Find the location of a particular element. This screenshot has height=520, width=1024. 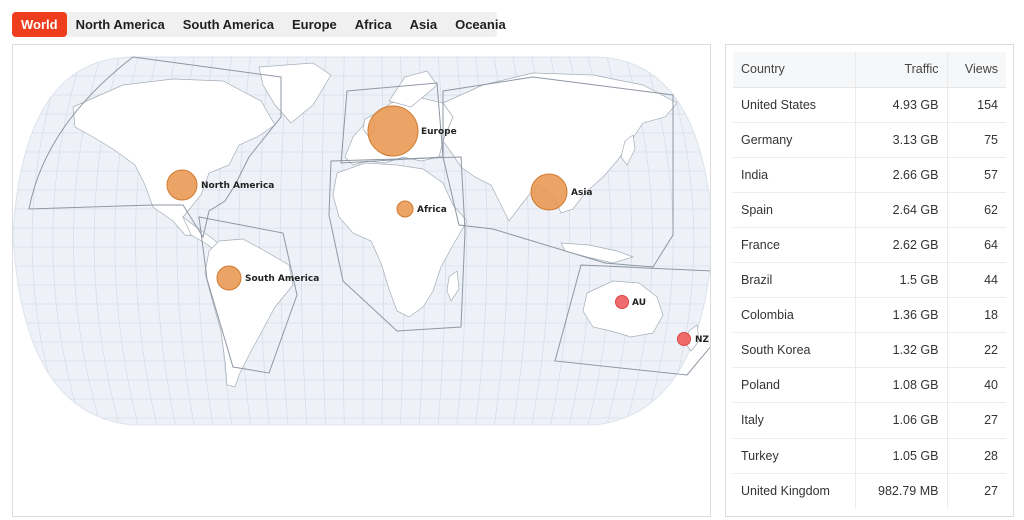

tab-asia: Asia is located at coordinates (423, 24).